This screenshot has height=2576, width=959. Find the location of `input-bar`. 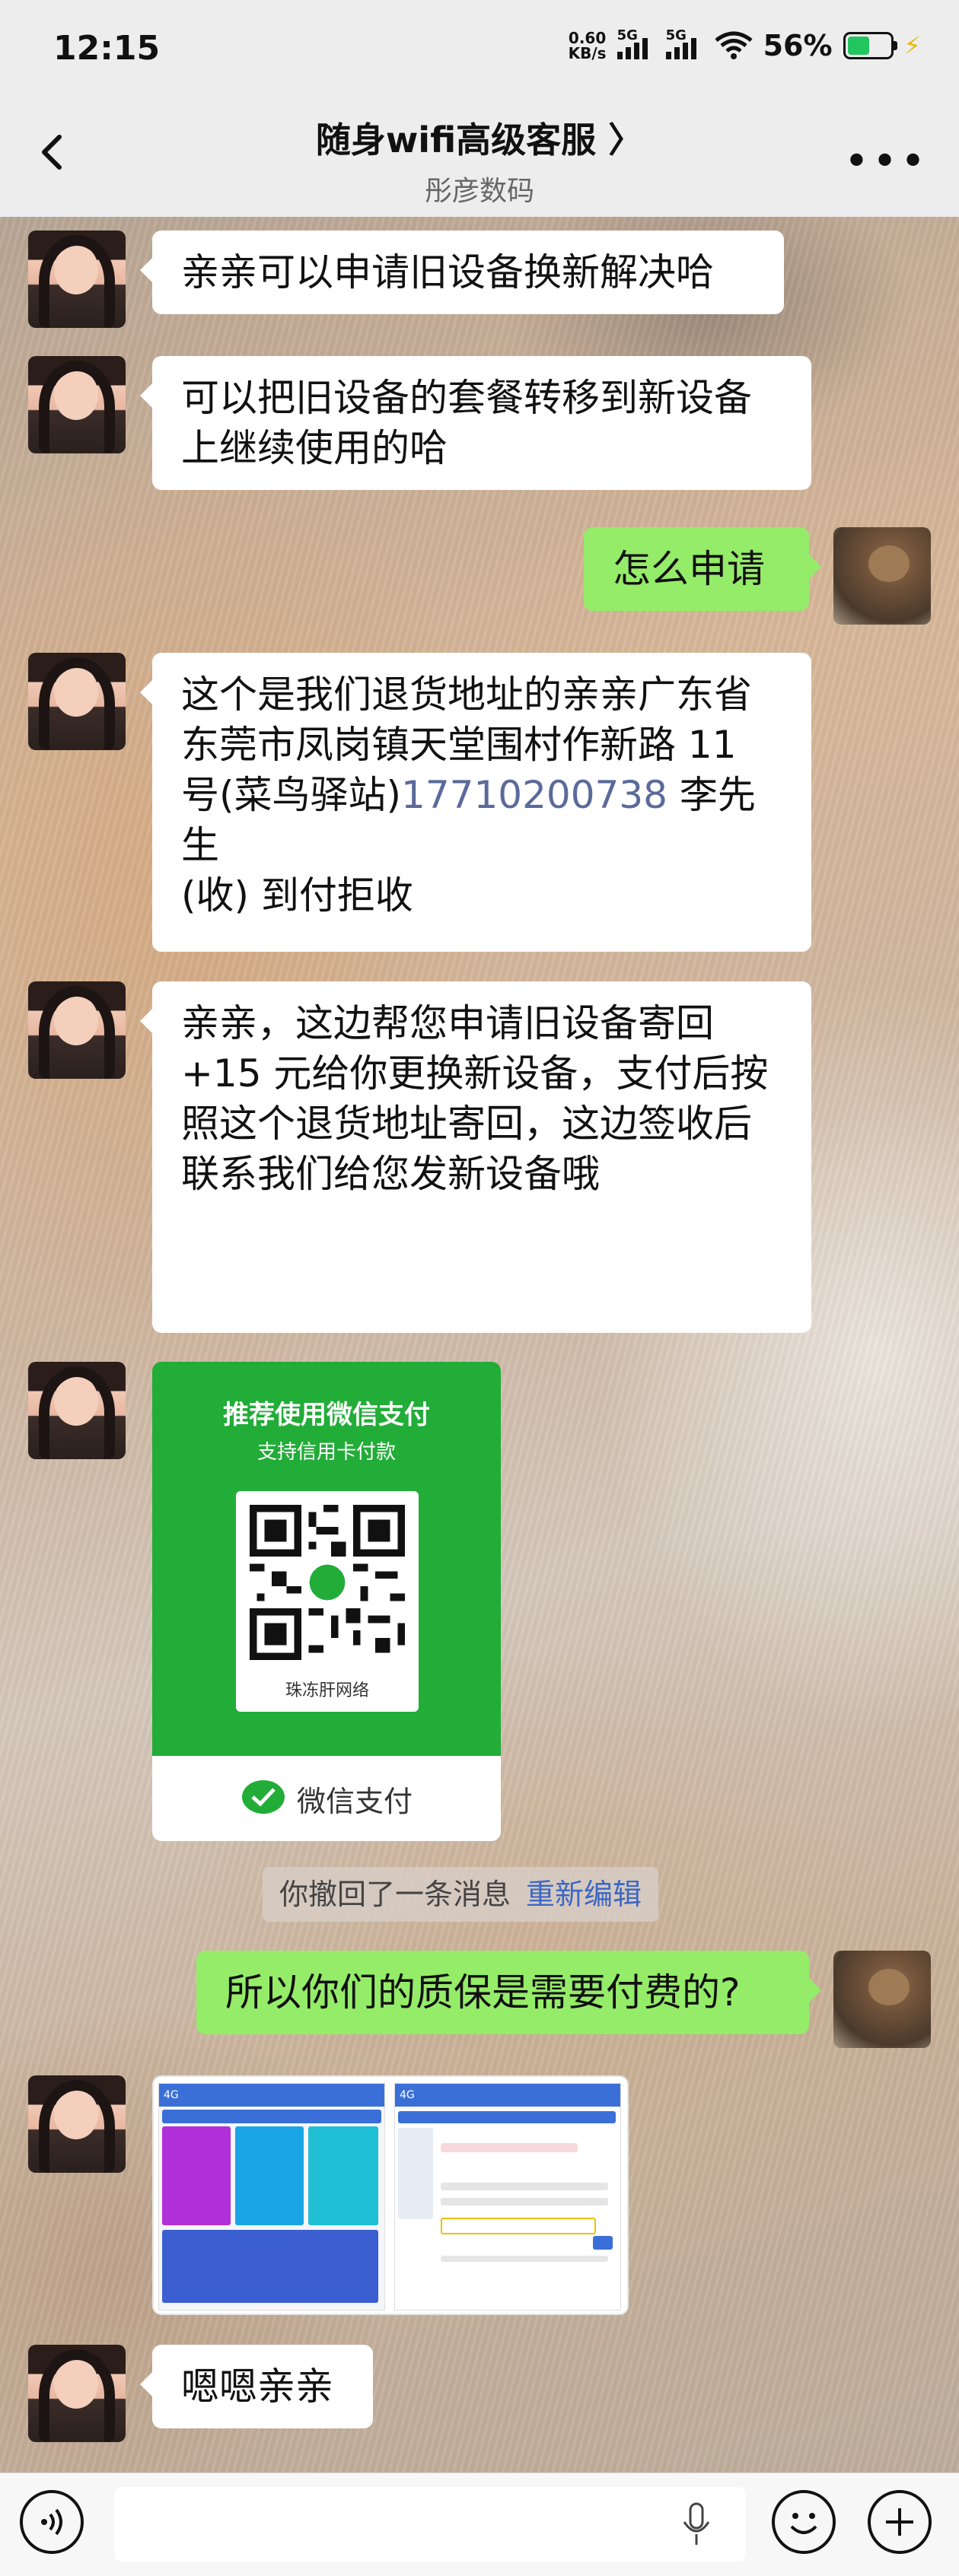

input-bar is located at coordinates (479, 2524).